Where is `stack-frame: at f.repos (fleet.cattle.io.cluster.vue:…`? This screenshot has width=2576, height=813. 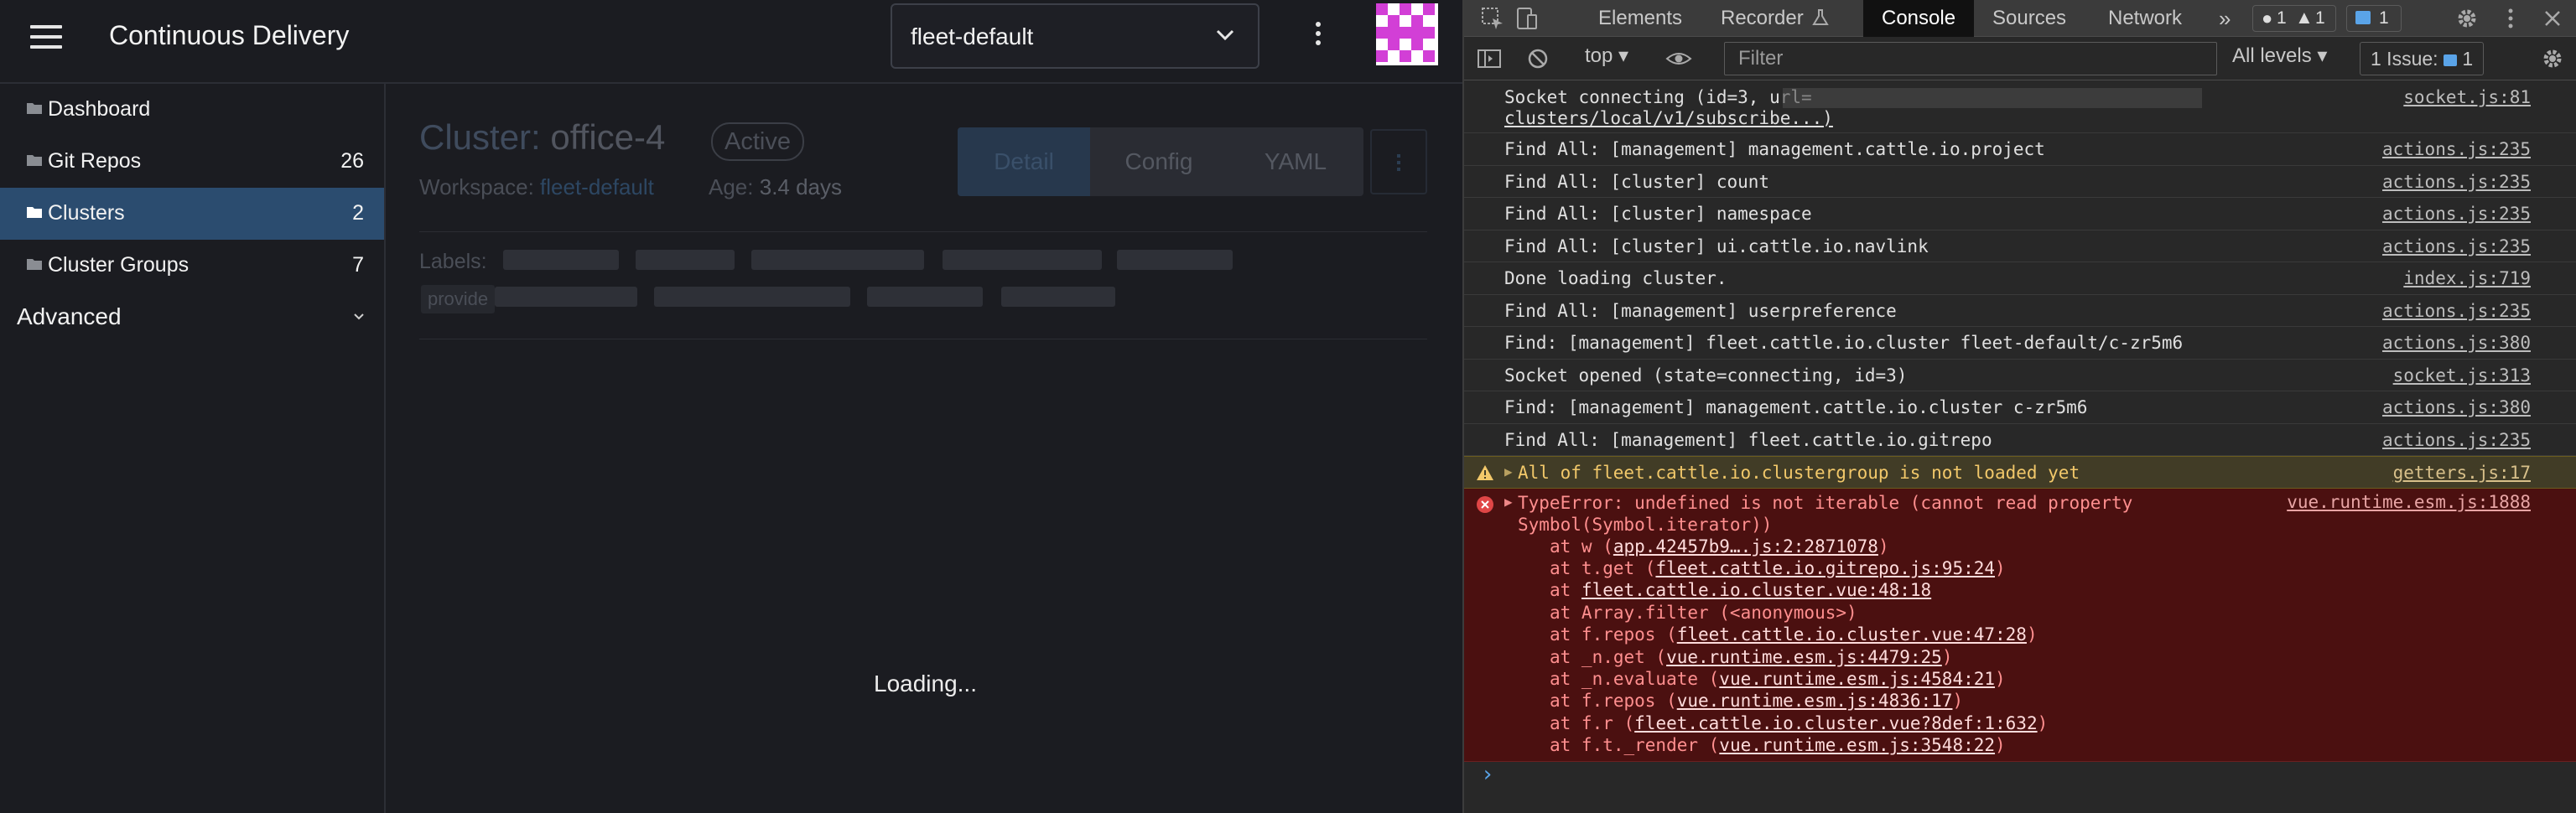 stack-frame: at f.repos (fleet.cattle.io.cluster.vue:… is located at coordinates (1794, 634).